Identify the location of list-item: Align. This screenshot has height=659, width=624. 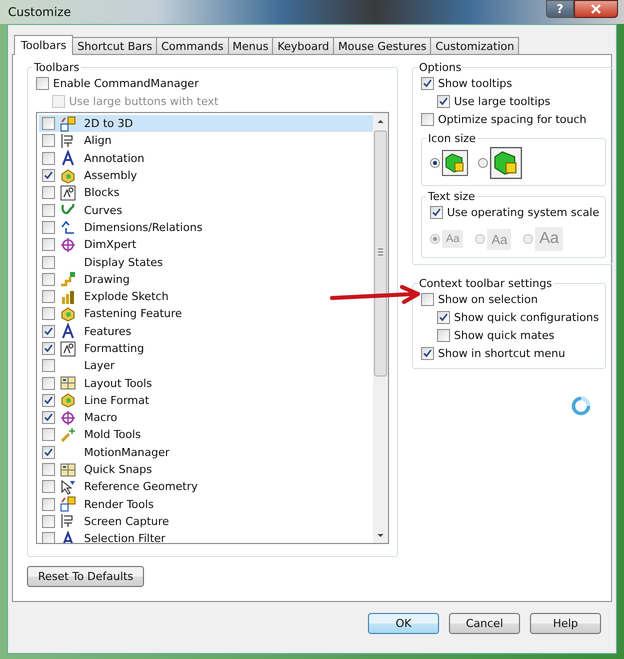
(206, 141).